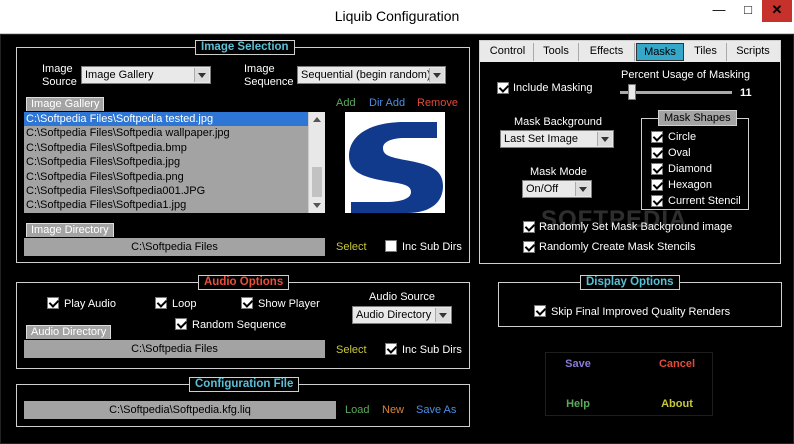 Image resolution: width=794 pixels, height=444 pixels. What do you see at coordinates (508, 52) in the screenshot?
I see `tab-control: Control` at bounding box center [508, 52].